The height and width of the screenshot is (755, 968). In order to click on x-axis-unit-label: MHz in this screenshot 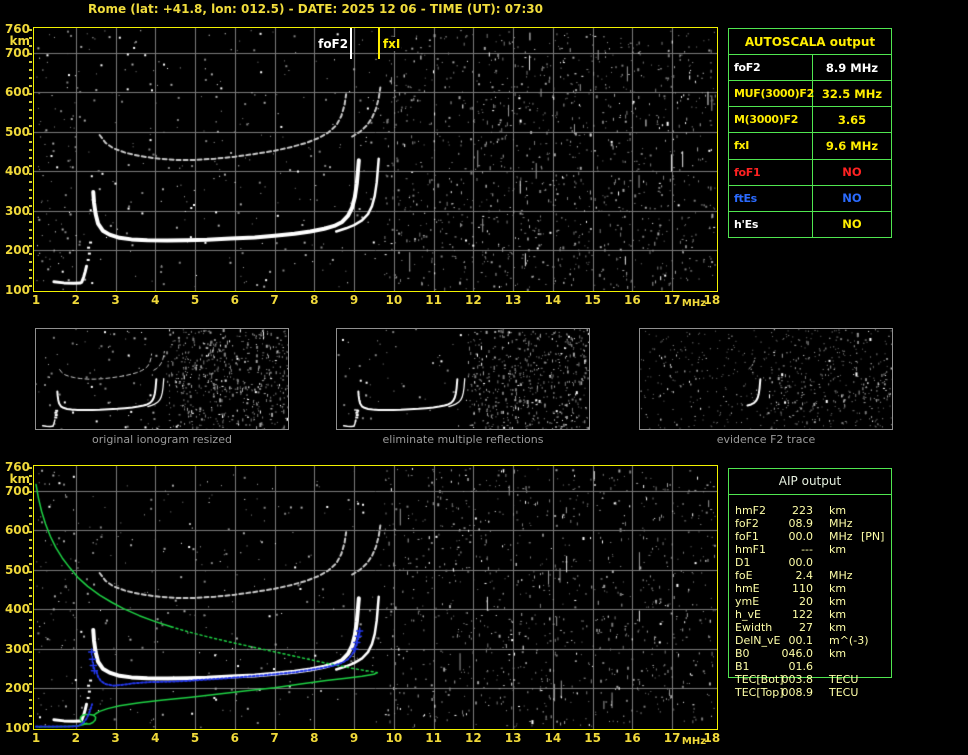, I will do `click(694, 303)`.